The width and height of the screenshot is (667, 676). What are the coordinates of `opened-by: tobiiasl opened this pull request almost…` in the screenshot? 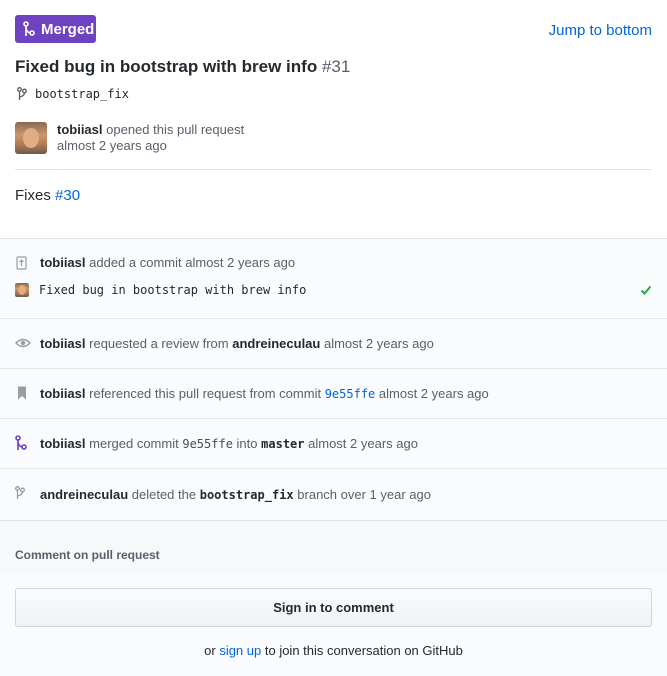 It's located at (150, 138).